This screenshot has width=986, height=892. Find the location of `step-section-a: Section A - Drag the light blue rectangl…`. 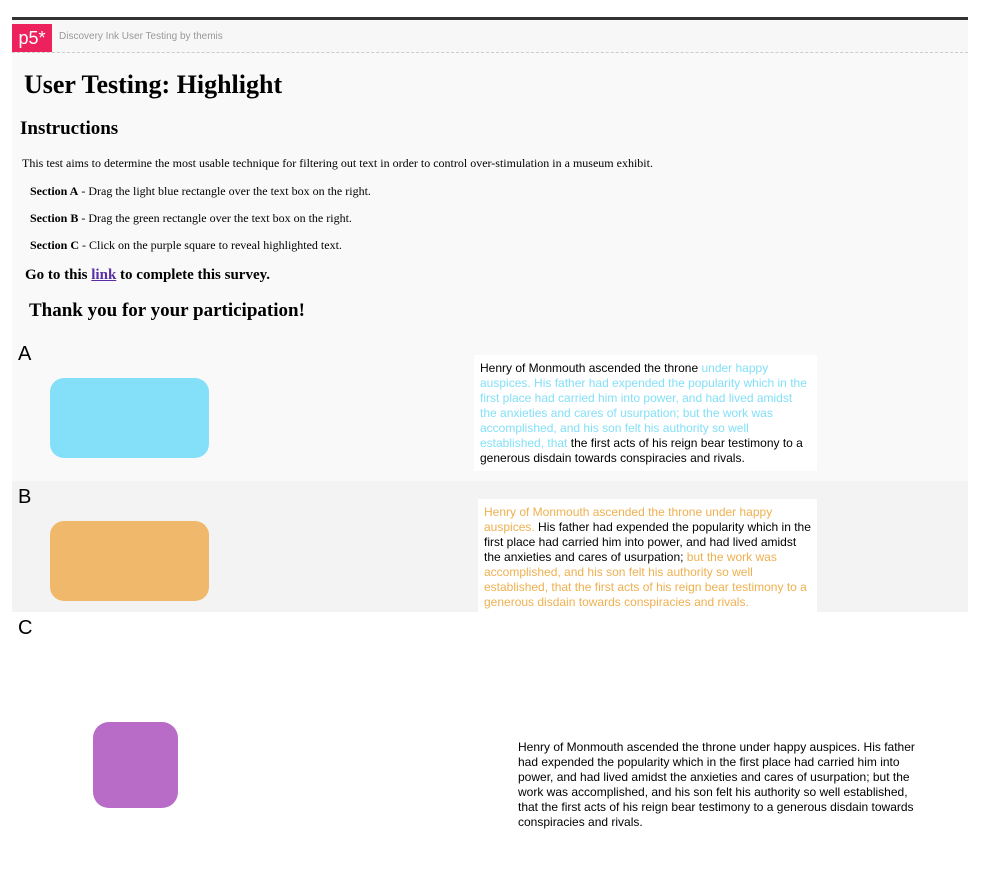

step-section-a: Section A - Drag the light blue rectangl… is located at coordinates (200, 191).